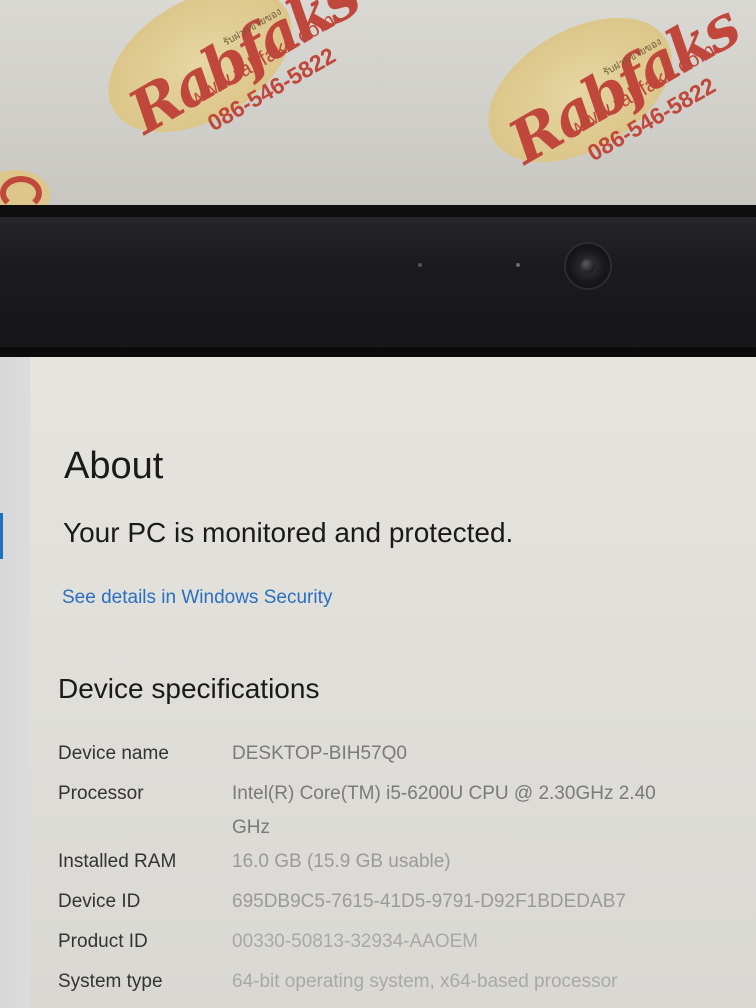  I want to click on webcam-led-icon, so click(518, 265).